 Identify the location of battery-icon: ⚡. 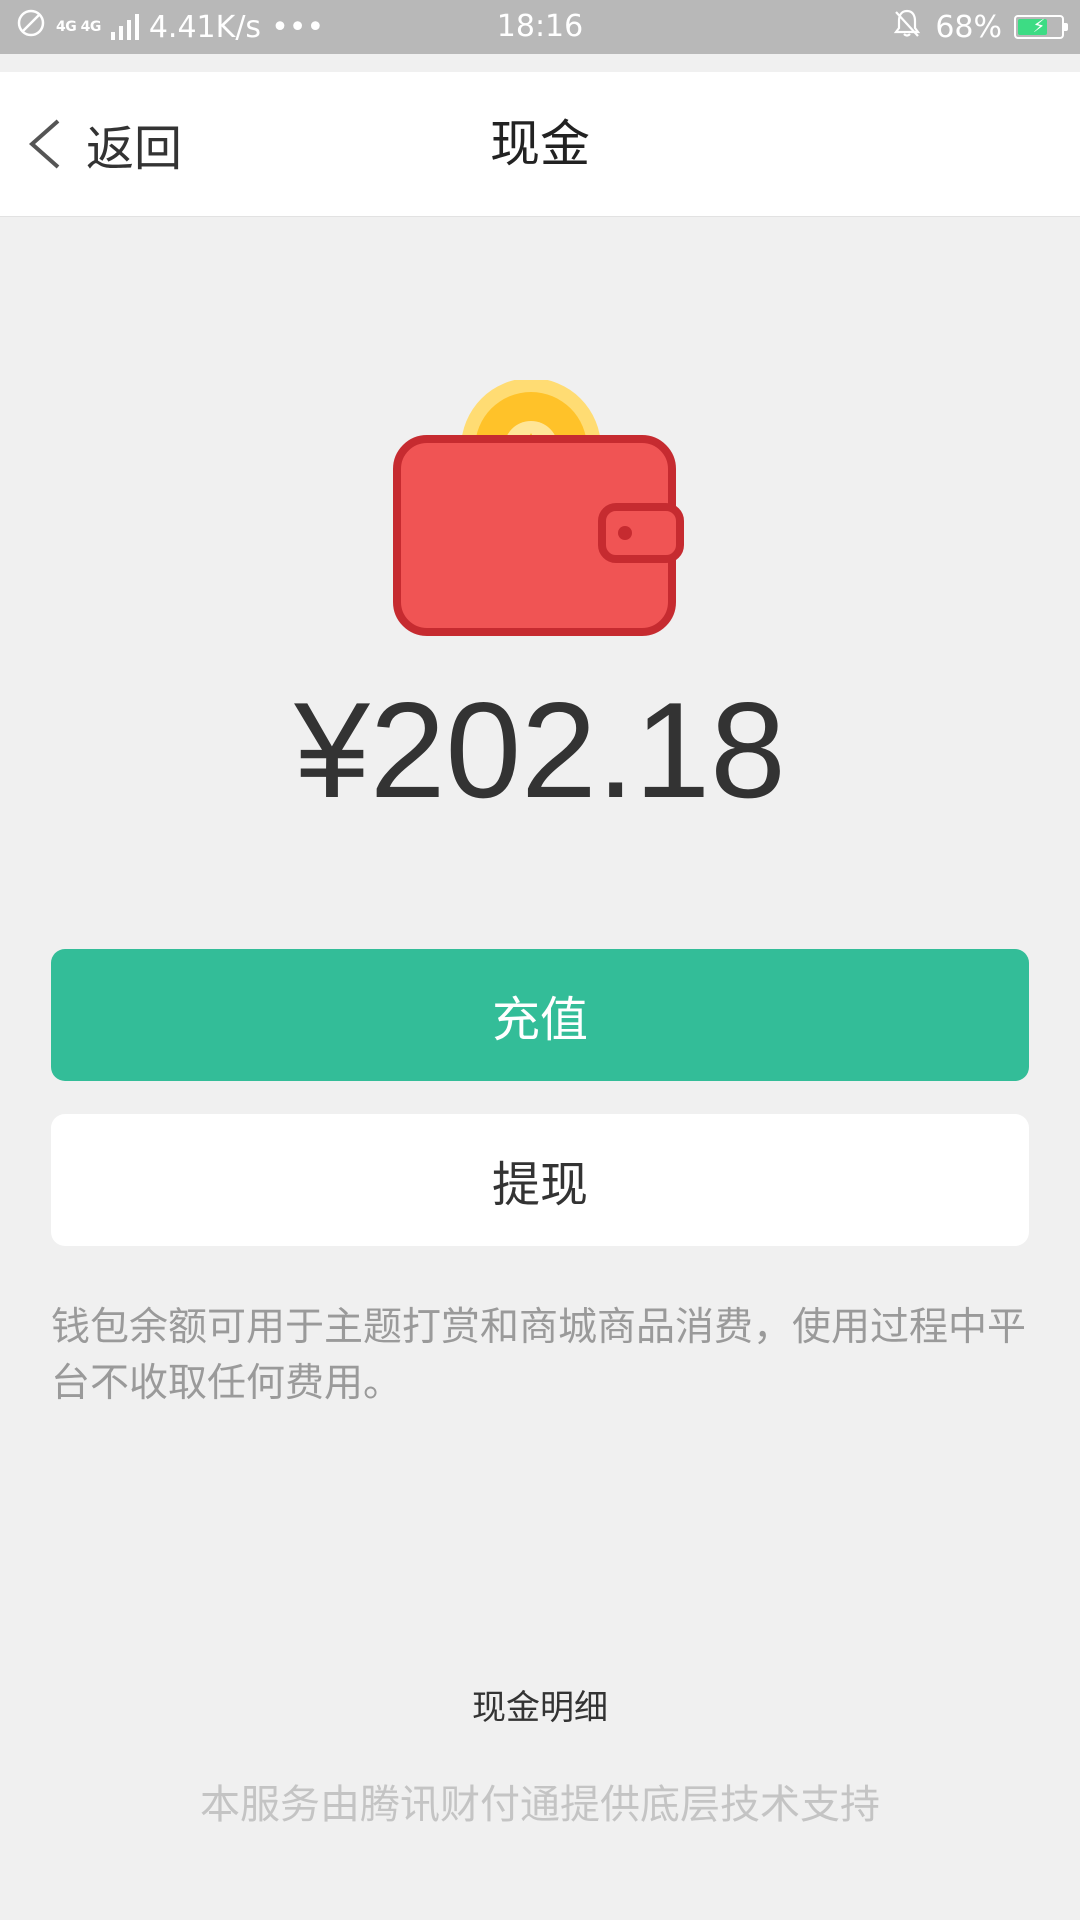
(1041, 27).